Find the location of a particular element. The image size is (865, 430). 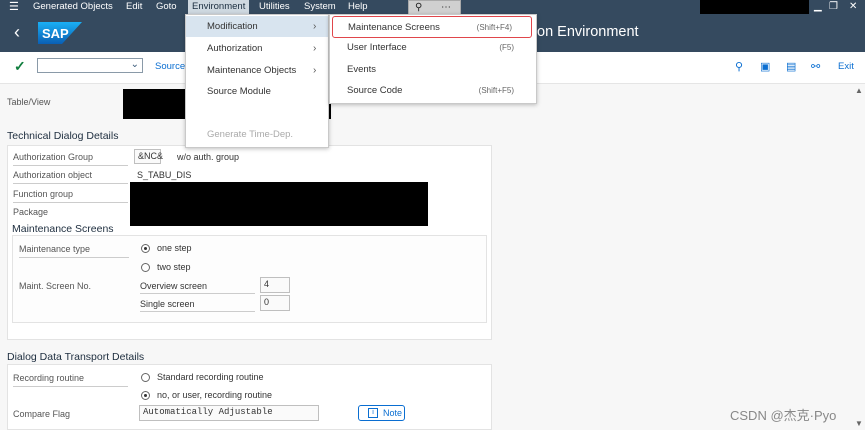

technical-details-title: Technical Dialog Details is located at coordinates (63, 136).